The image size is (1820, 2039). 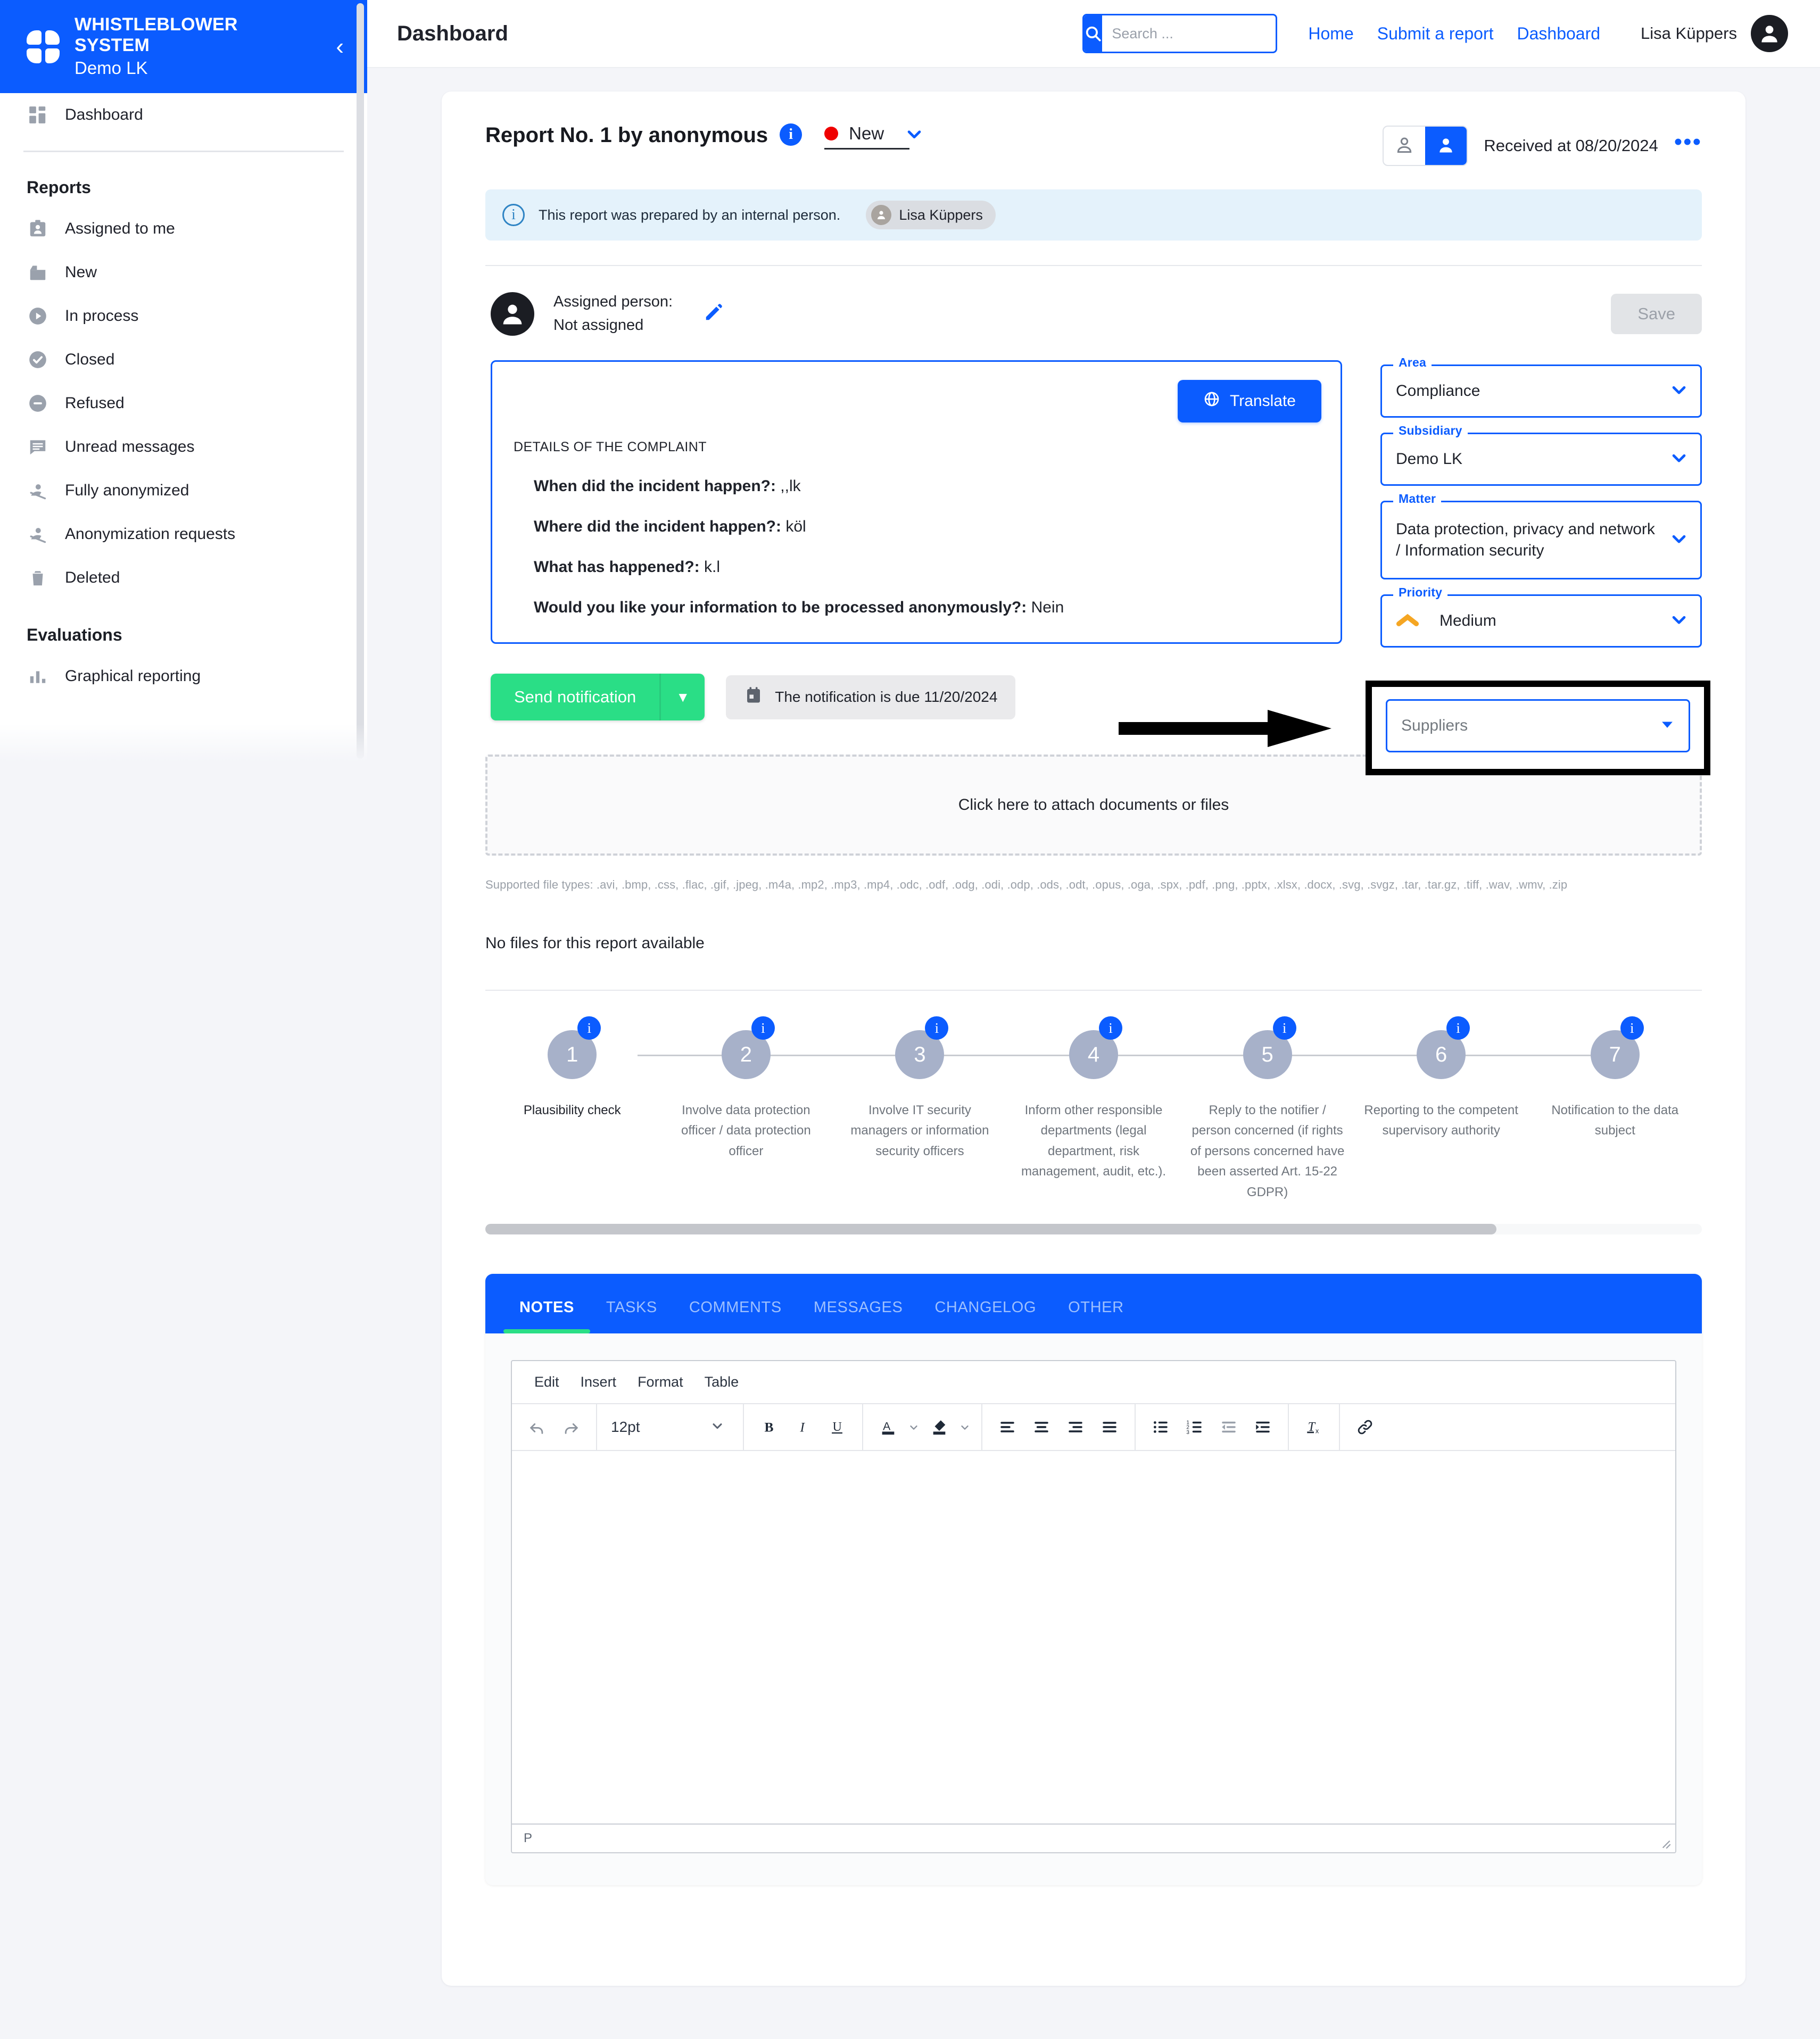 I want to click on sidebar-scrollbar, so click(x=360, y=381).